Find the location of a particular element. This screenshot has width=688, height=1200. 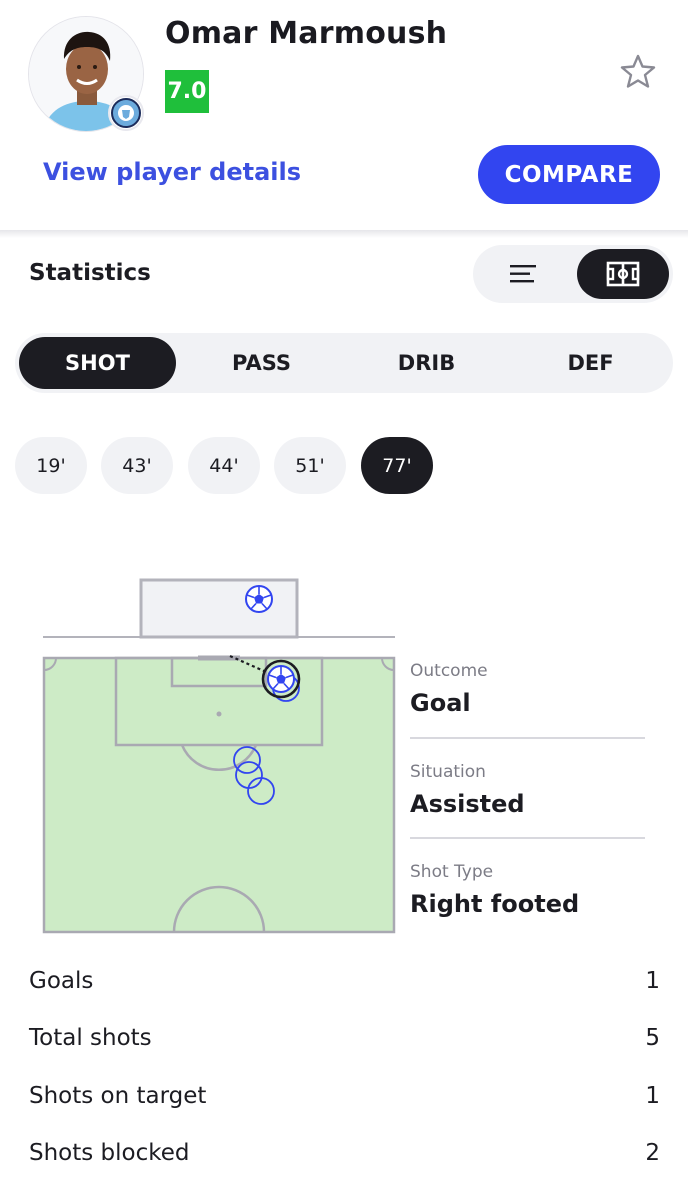

detail-value: Right footed is located at coordinates (495, 904).